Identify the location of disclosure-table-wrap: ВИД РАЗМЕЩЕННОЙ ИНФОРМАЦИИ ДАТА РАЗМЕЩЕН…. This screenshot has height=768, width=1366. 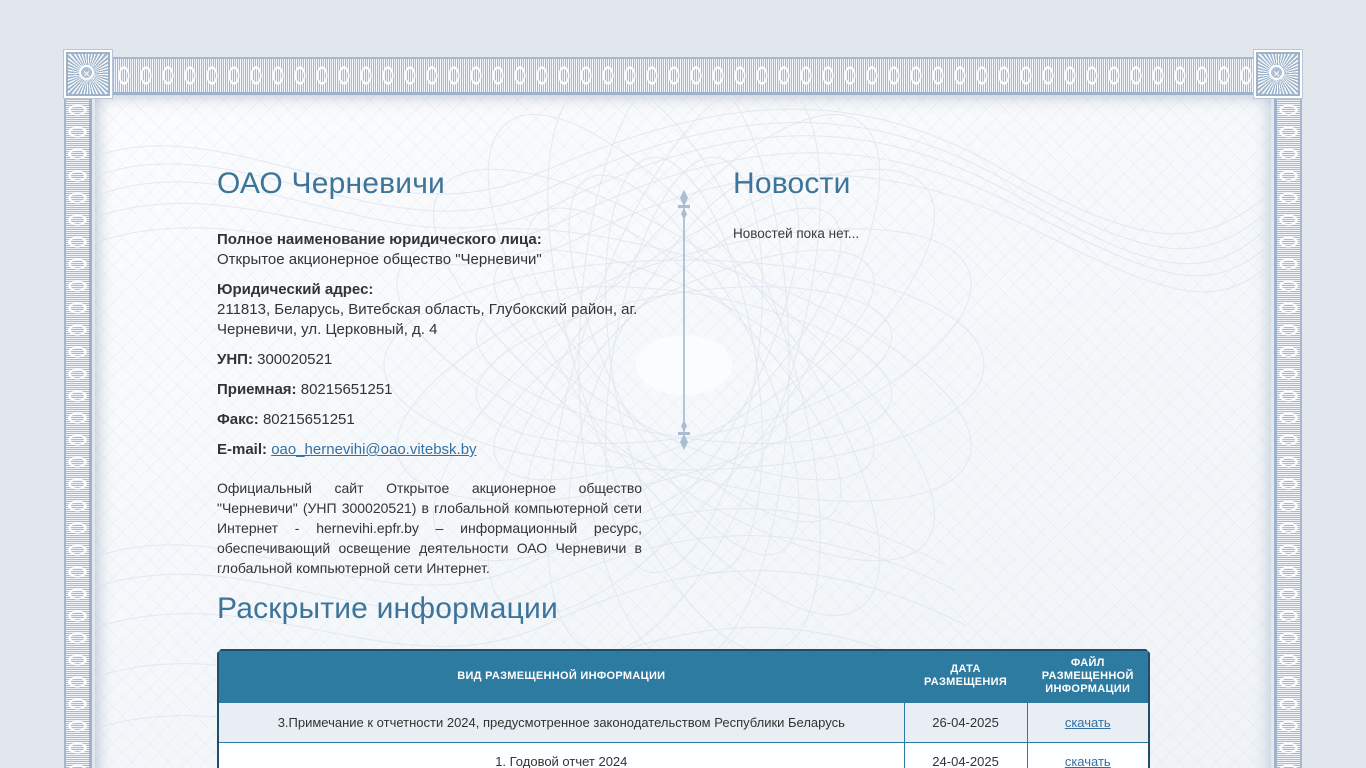
(683, 707).